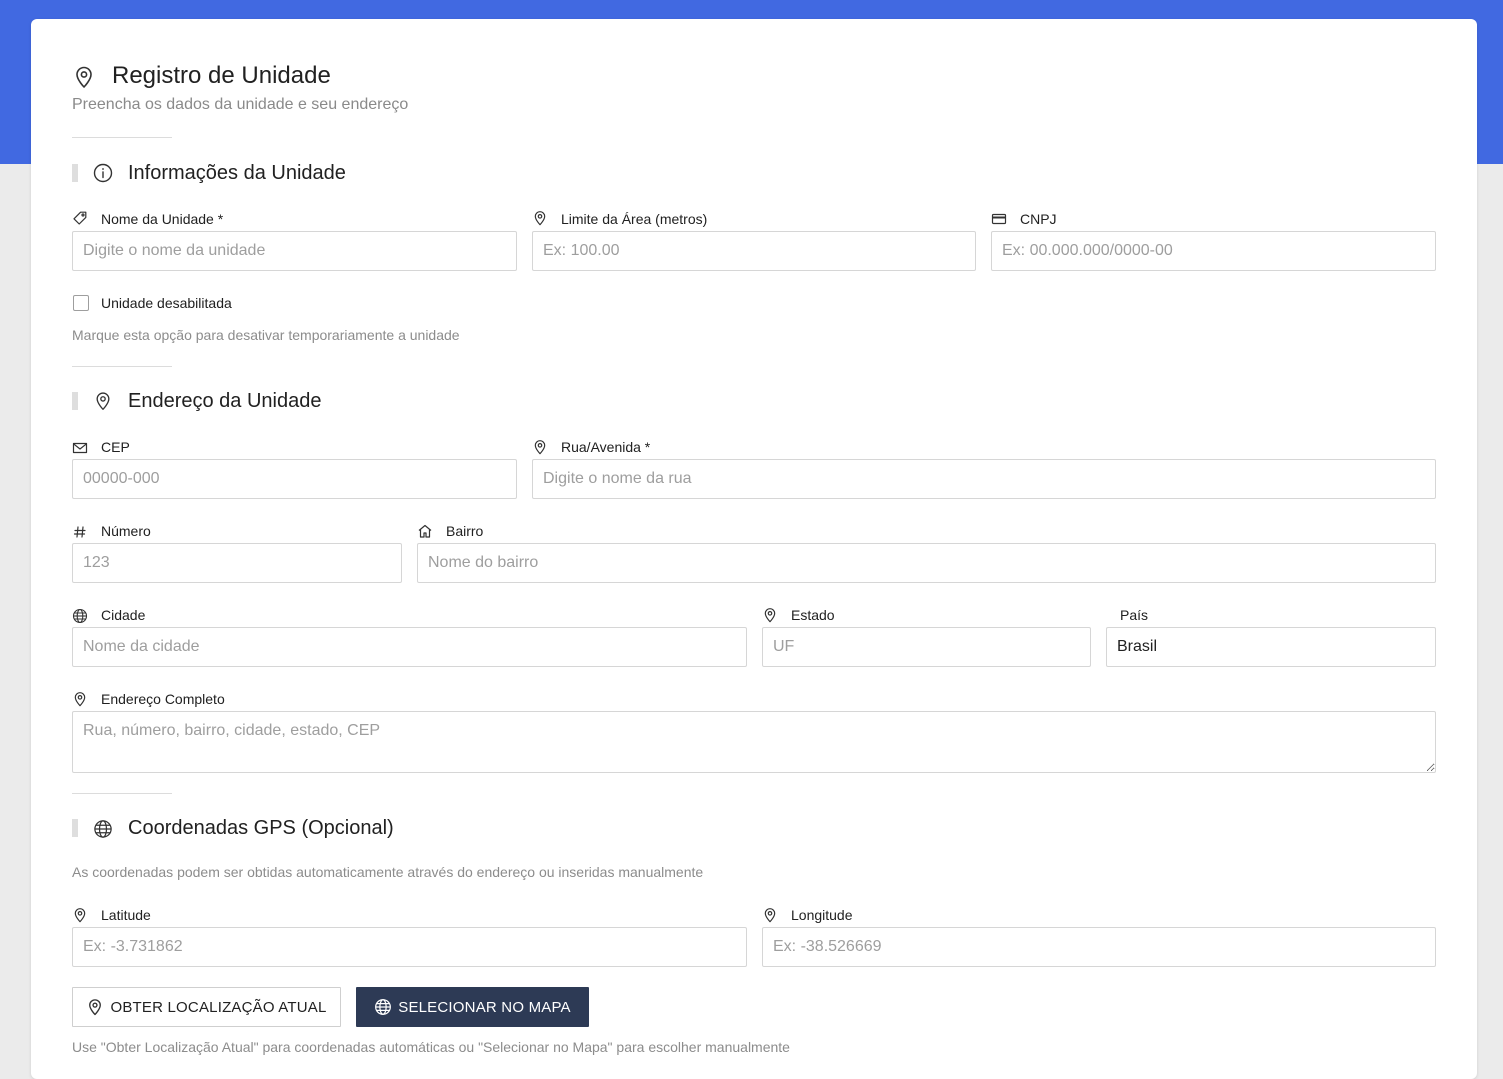 The width and height of the screenshot is (1503, 1079). What do you see at coordinates (225, 401) in the screenshot?
I see `section-title-address: Endereço da Unidade` at bounding box center [225, 401].